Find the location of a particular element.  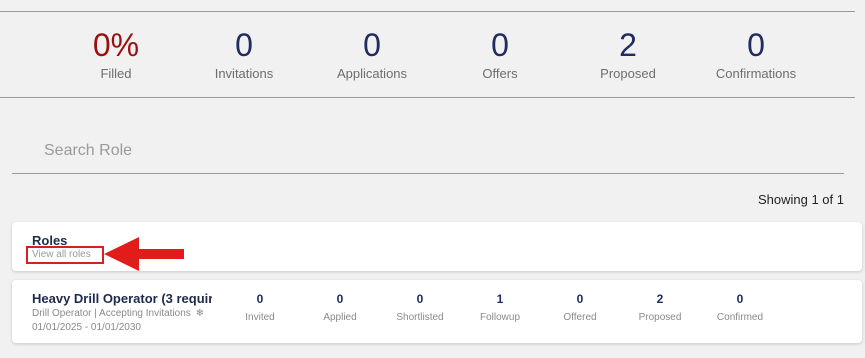

stat-label: Applications is located at coordinates (372, 73).